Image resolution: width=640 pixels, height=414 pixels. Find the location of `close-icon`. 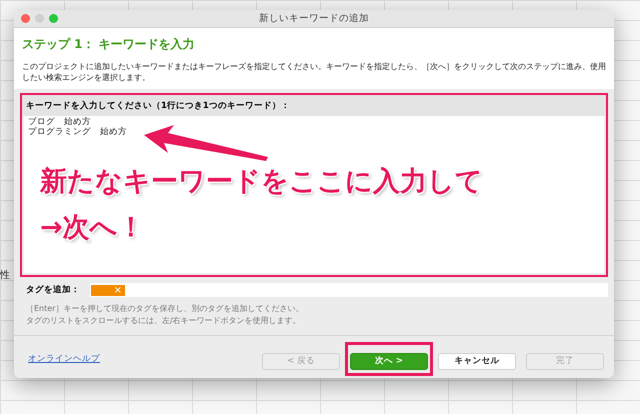

close-icon is located at coordinates (25, 18).